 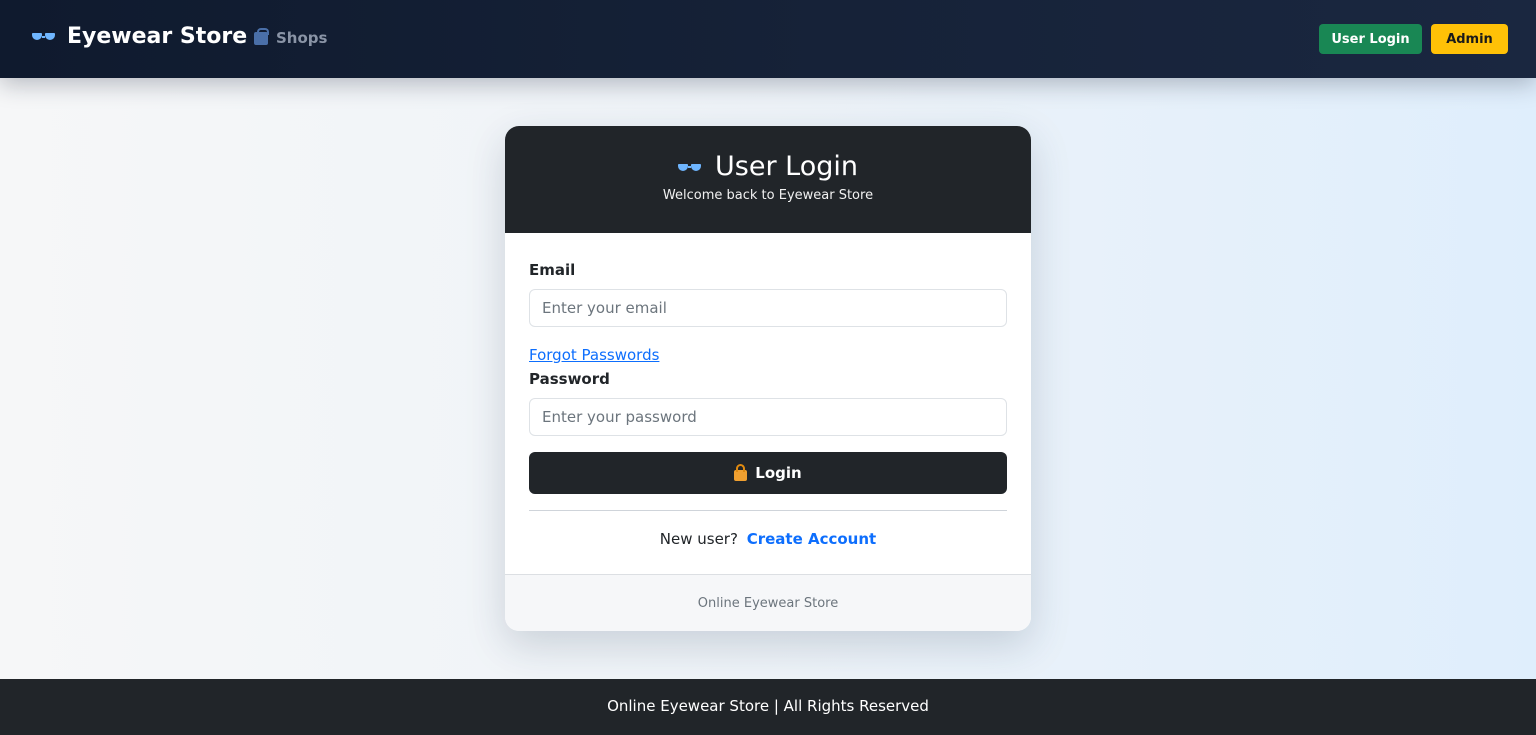 I want to click on shops-nav-link: Shops, so click(x=291, y=37).